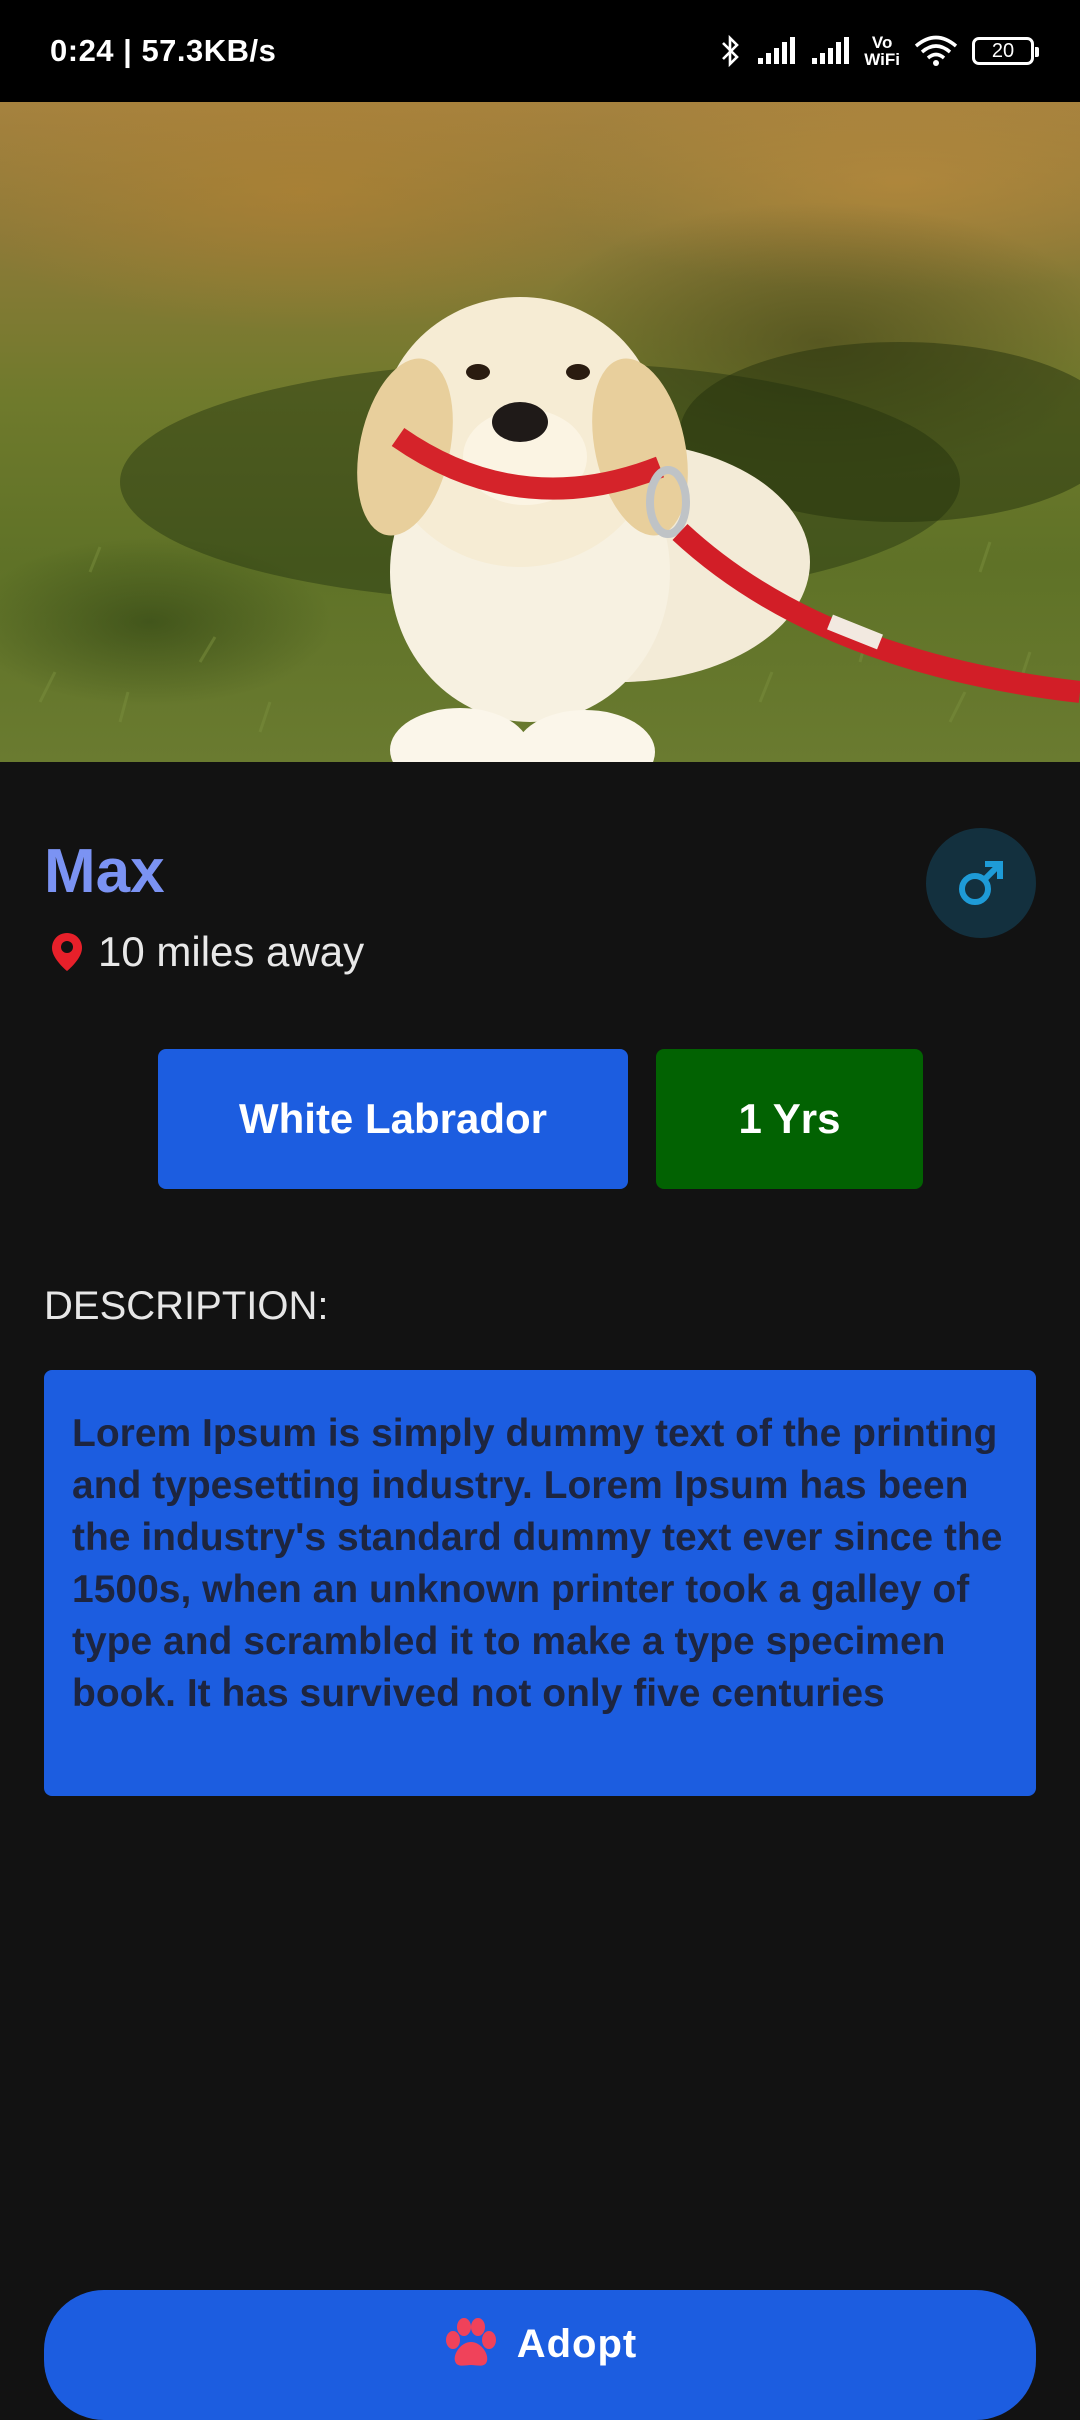  Describe the element at coordinates (393, 1119) in the screenshot. I see `breed-chip: White Labrador` at that location.